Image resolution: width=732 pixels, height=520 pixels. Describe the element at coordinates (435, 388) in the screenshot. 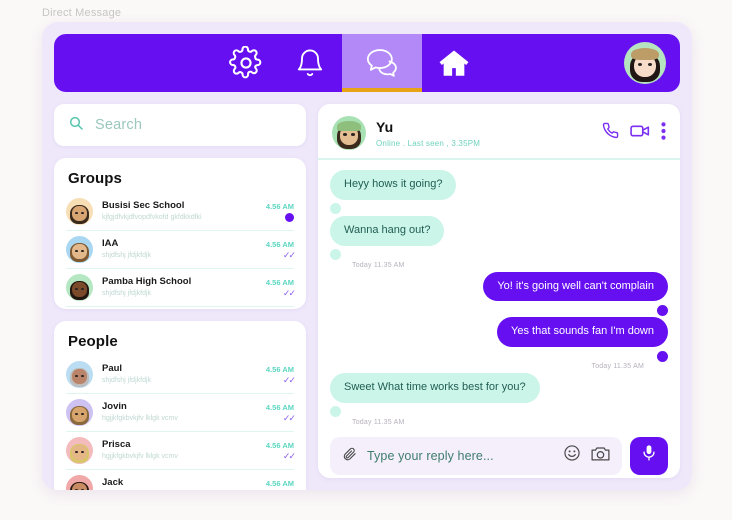

I see `message-bubble: Sweet What time works best for you?` at that location.